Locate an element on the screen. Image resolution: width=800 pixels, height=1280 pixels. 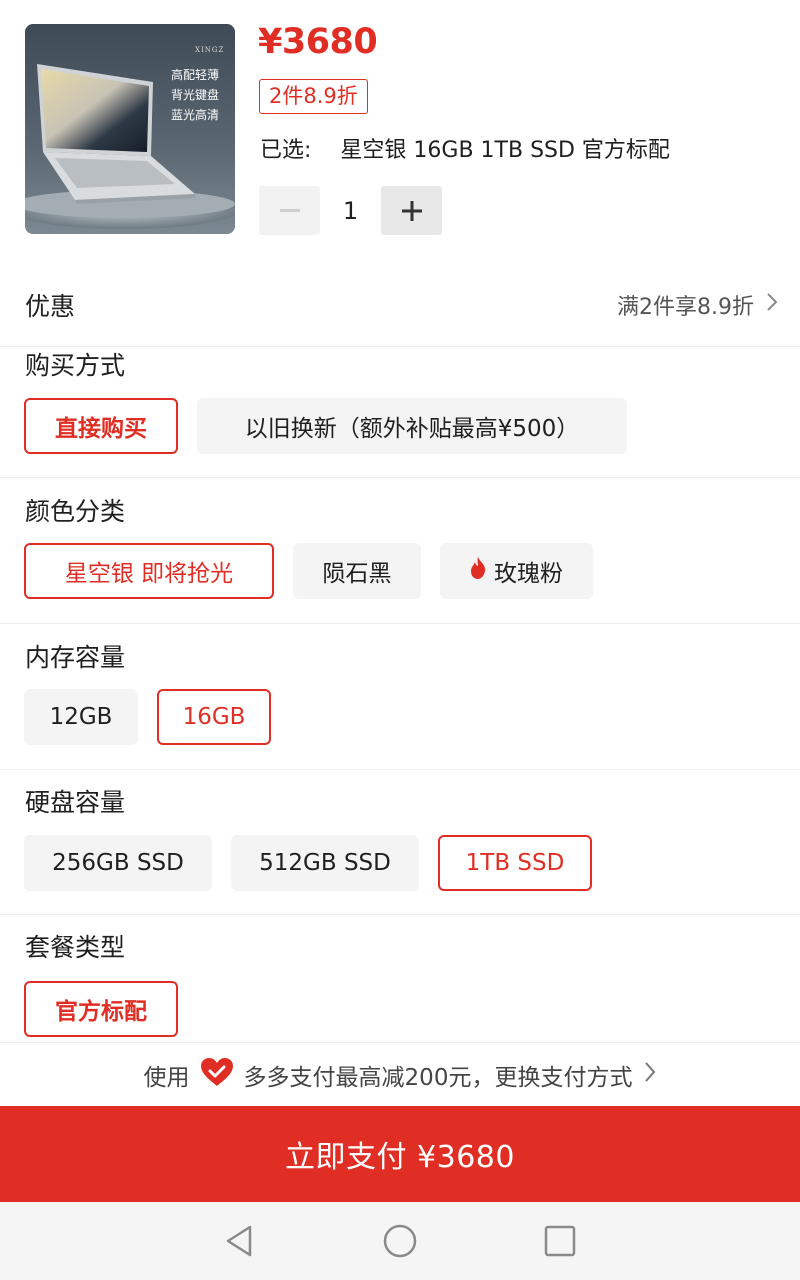
system-navigation-bar is located at coordinates (400, 1241).